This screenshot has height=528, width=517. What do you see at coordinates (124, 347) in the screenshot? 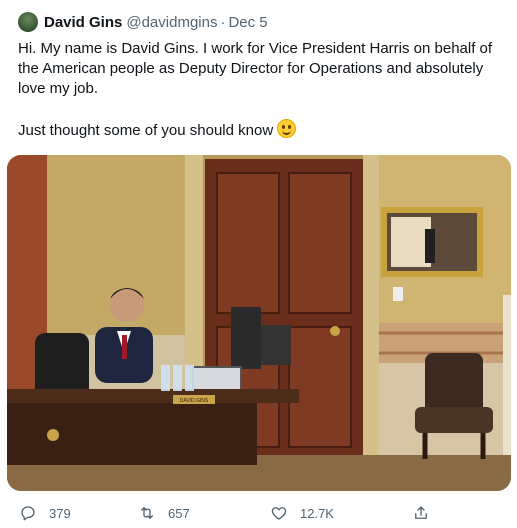
I see `person-tie` at bounding box center [124, 347].